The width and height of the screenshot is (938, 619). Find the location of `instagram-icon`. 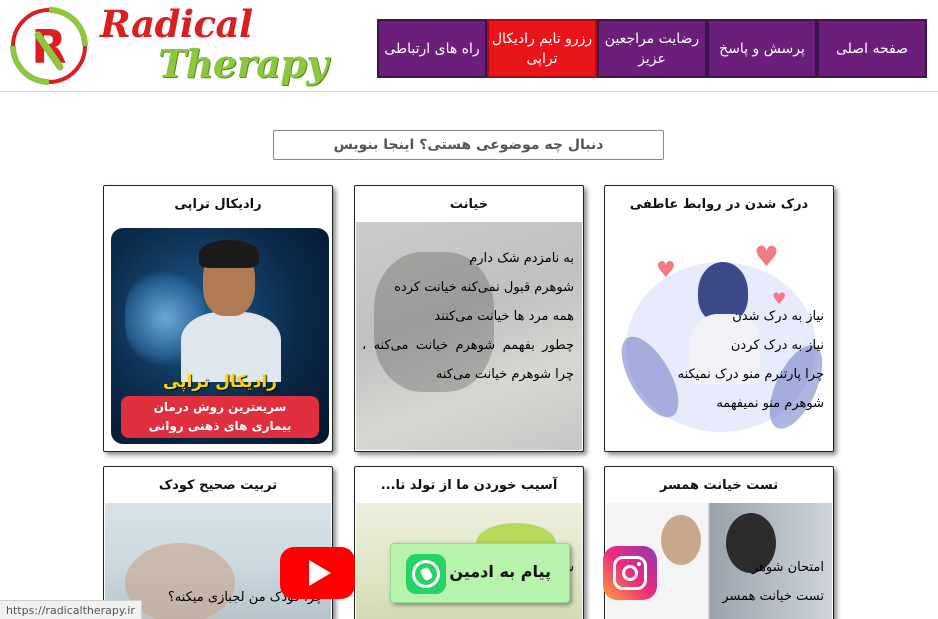

instagram-icon is located at coordinates (630, 573).